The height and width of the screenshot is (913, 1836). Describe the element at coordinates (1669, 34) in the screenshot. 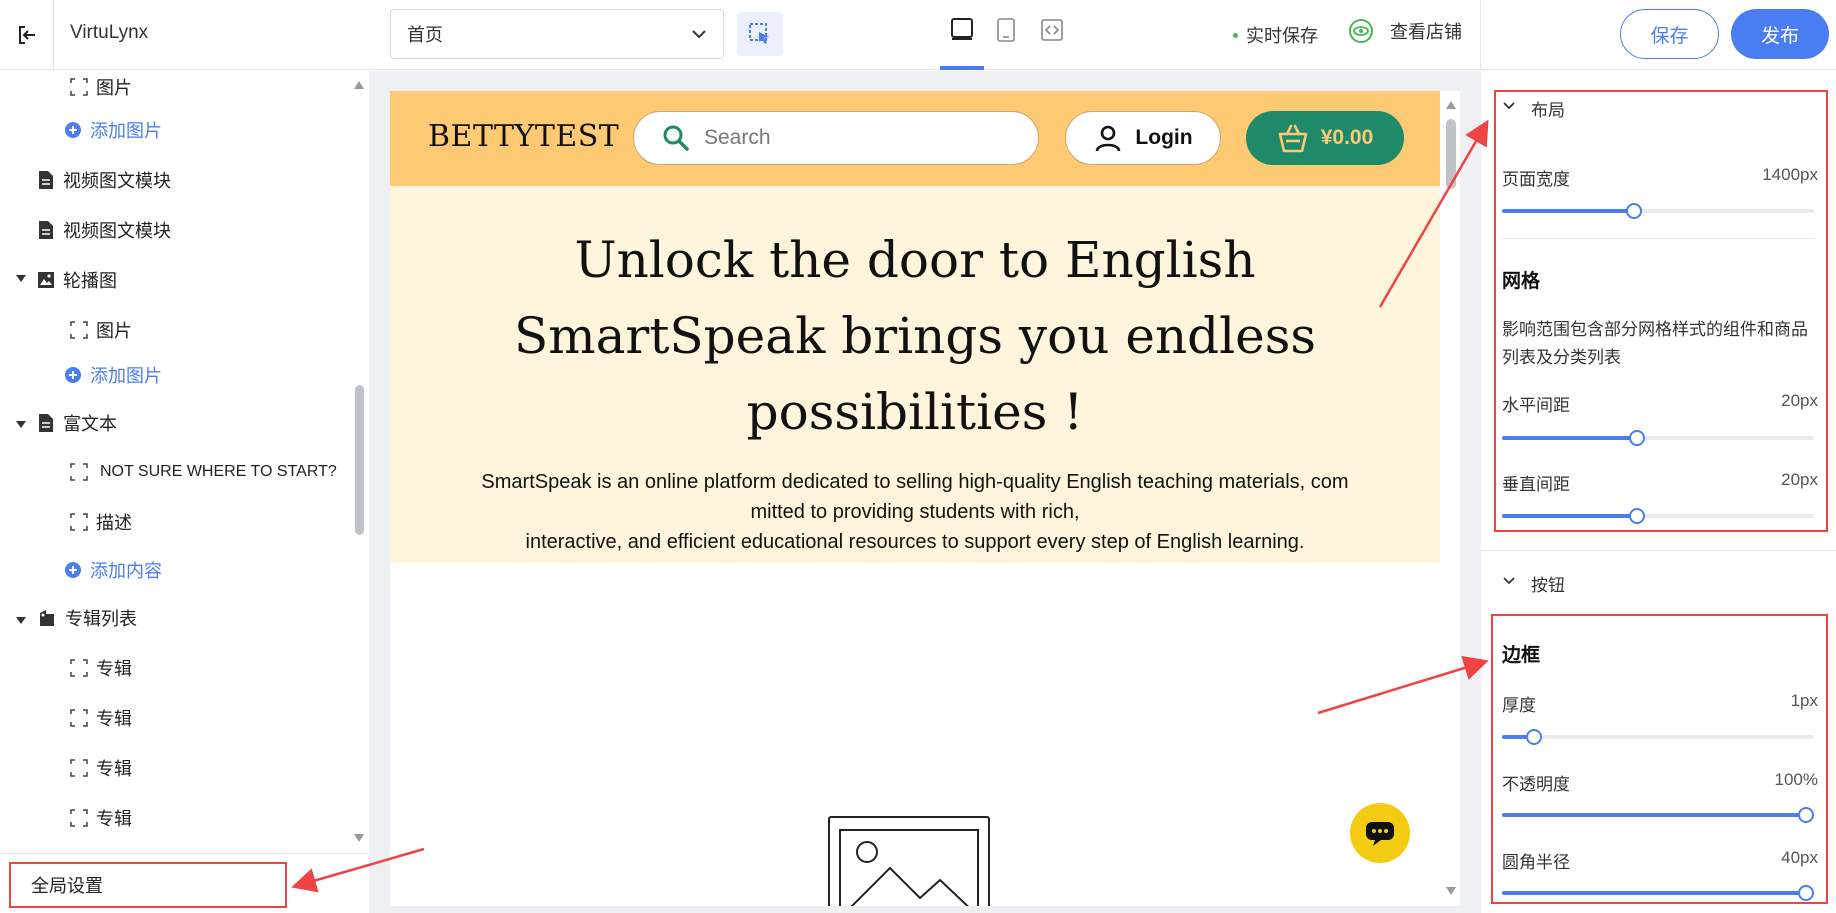

I see `save-button: 保存` at that location.